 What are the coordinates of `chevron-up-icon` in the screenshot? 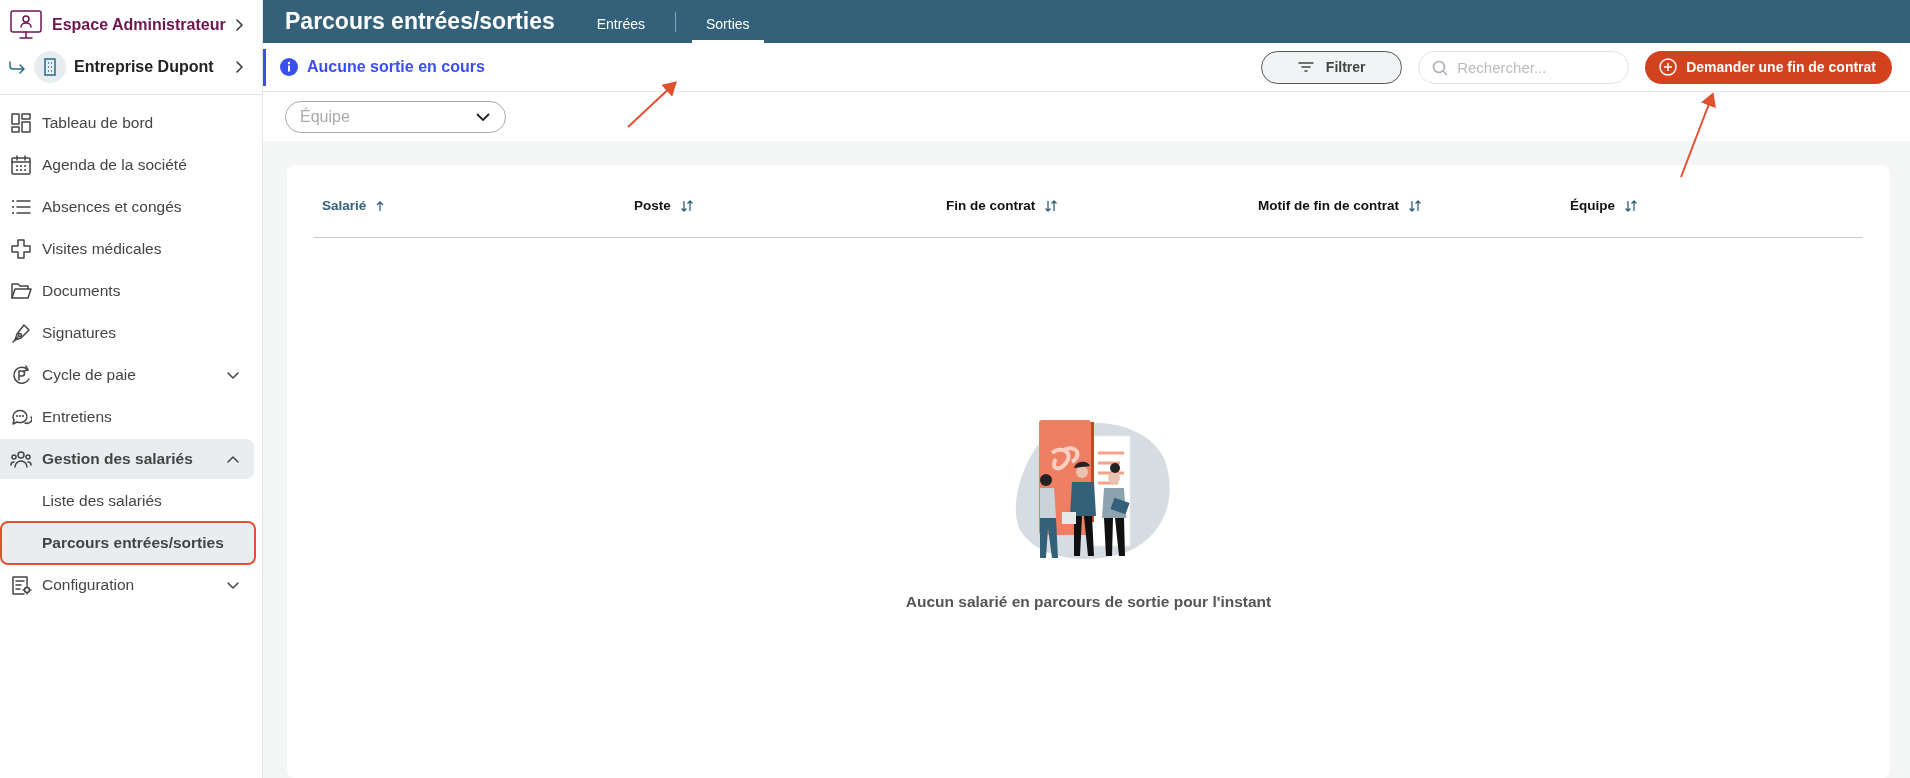 It's located at (233, 459).